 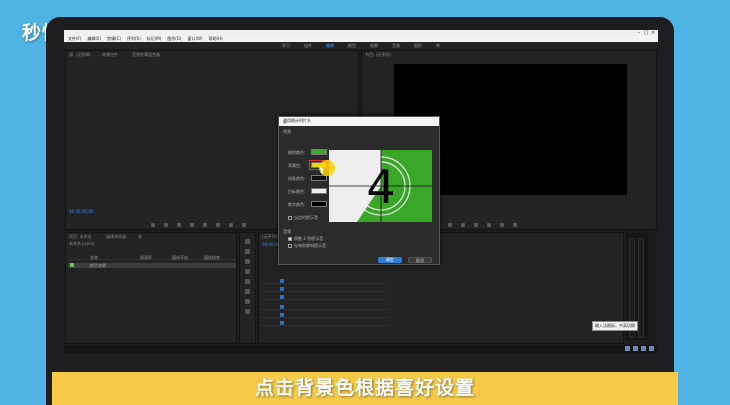 What do you see at coordinates (82, 243) in the screenshot?
I see `project-file-name: 未命名.prproj` at bounding box center [82, 243].